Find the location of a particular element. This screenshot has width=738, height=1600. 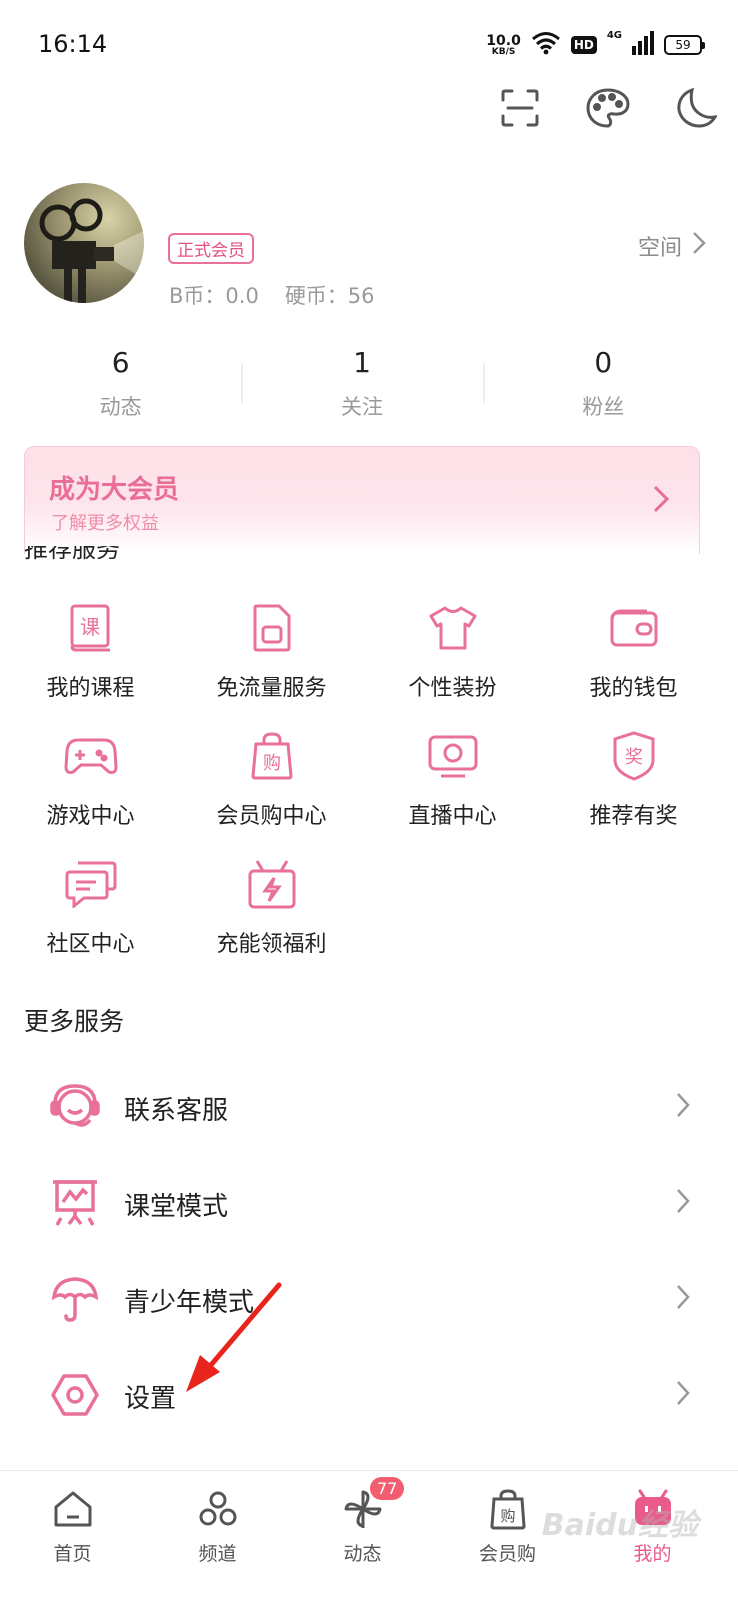

profile-stats: 6 动态 1 关注 0 粉丝 is located at coordinates (362, 383).